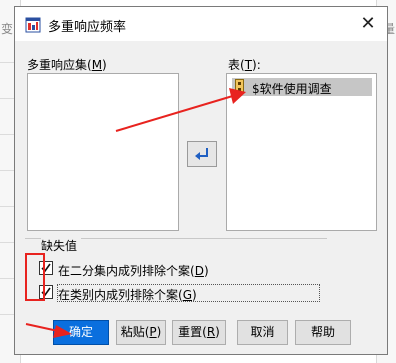  Describe the element at coordinates (292, 89) in the screenshot. I see `list-item-label: $软件使用调查` at that location.